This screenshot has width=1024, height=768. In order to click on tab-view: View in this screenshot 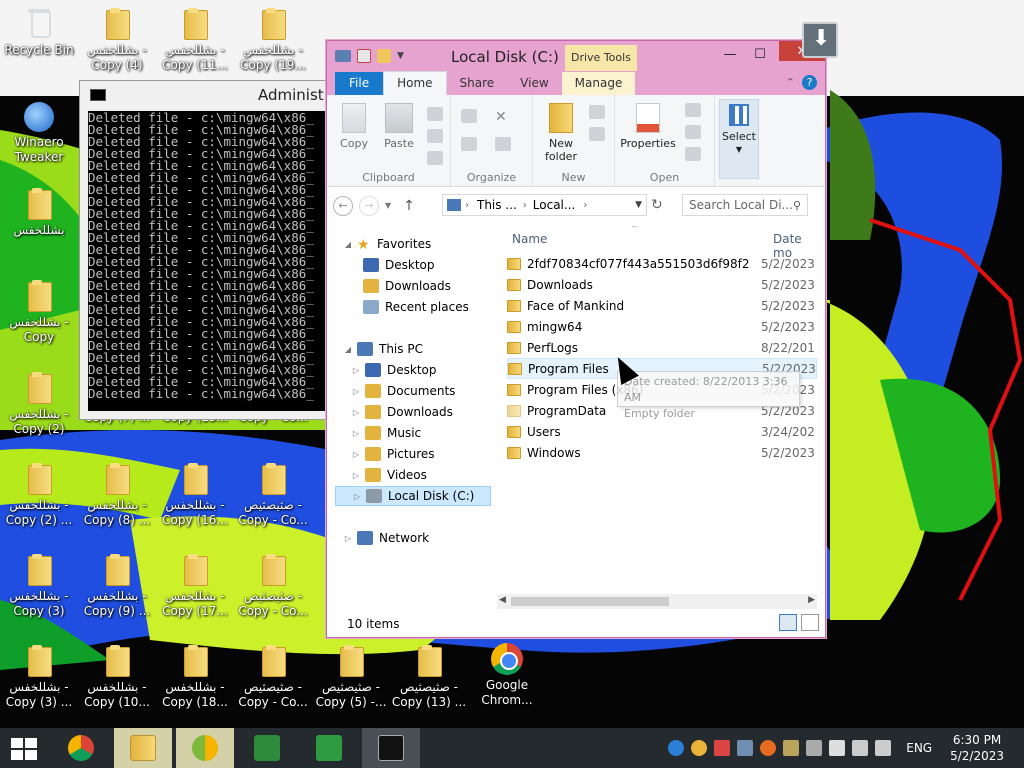, I will do `click(534, 83)`.